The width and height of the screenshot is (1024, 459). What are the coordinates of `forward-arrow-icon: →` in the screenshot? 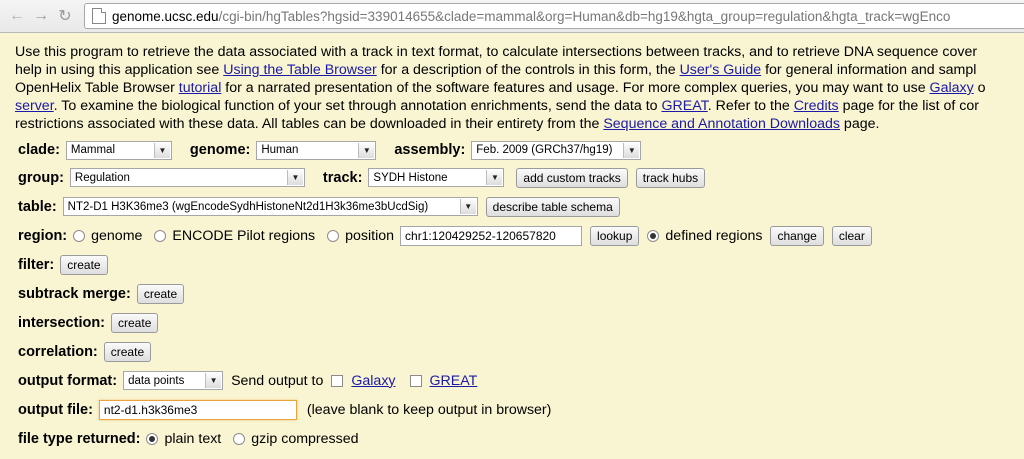 It's located at (41, 16).